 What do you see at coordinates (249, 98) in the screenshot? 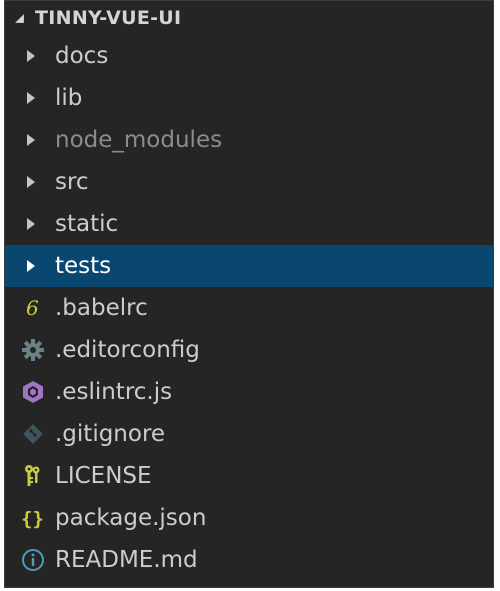
I see `folder-item-lib: lib` at bounding box center [249, 98].